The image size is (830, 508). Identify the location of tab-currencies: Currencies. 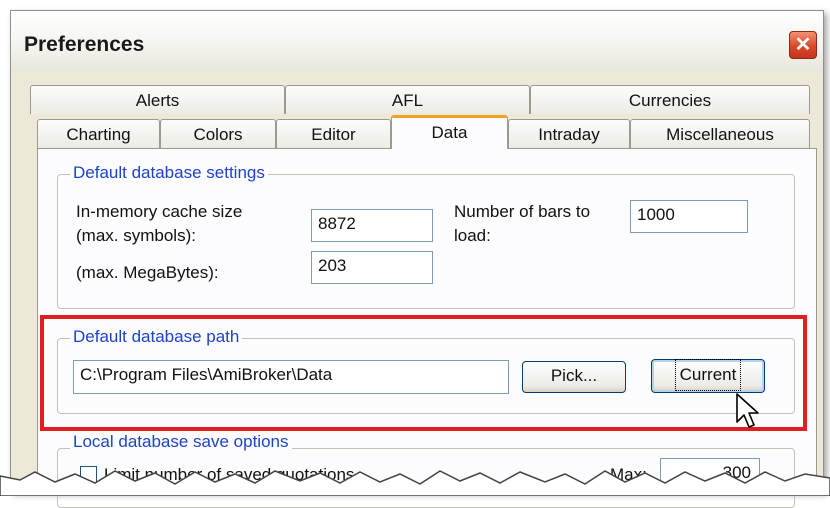
(670, 99).